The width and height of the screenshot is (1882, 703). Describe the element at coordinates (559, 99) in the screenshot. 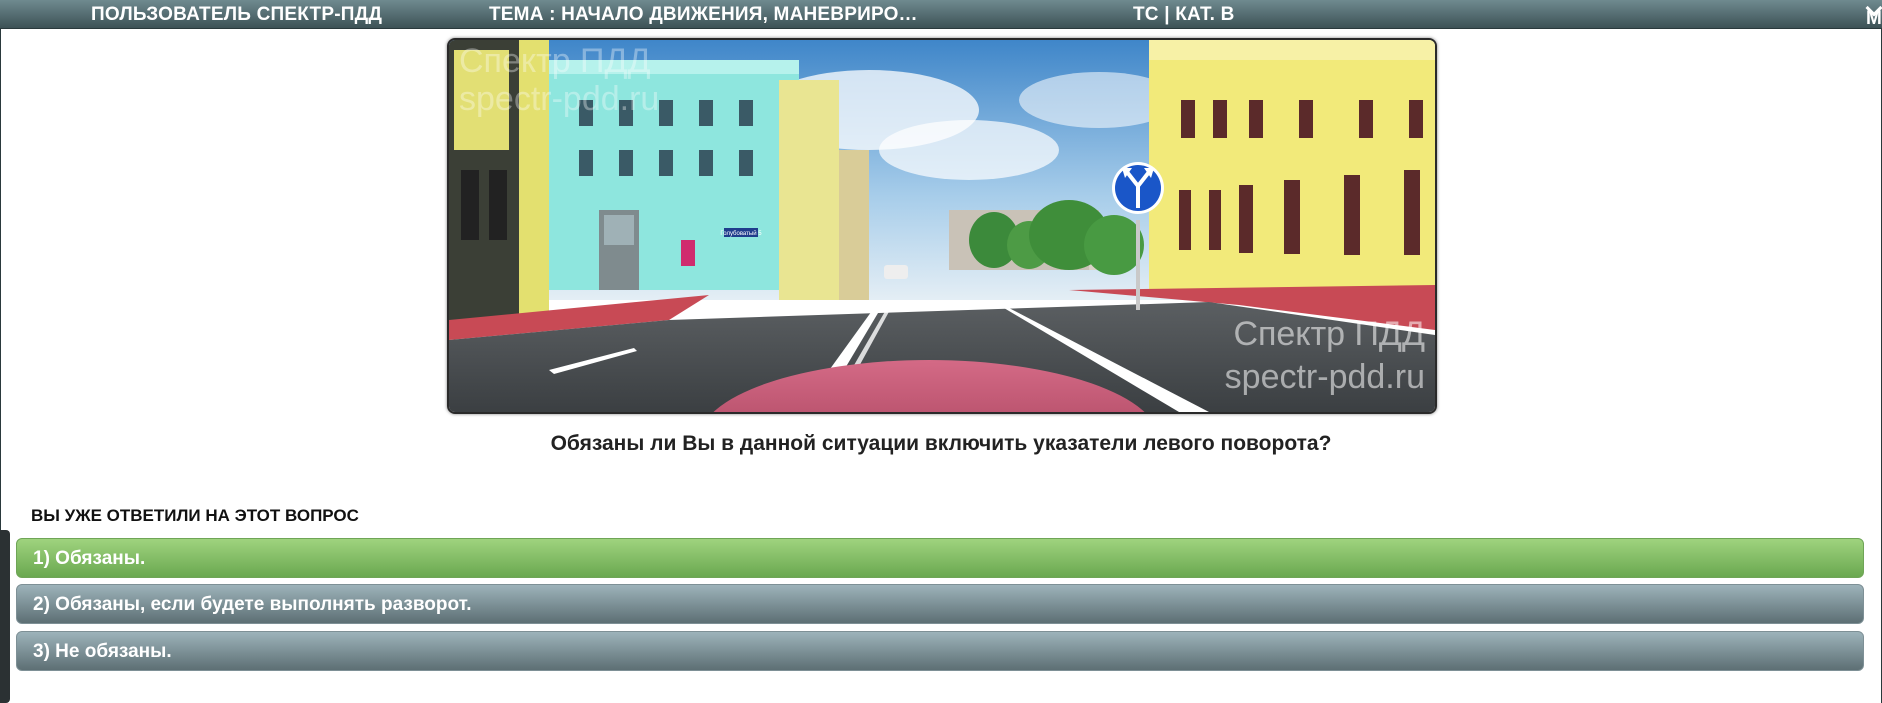

I see `watermark-top-2: spectr-pdd.ru` at that location.